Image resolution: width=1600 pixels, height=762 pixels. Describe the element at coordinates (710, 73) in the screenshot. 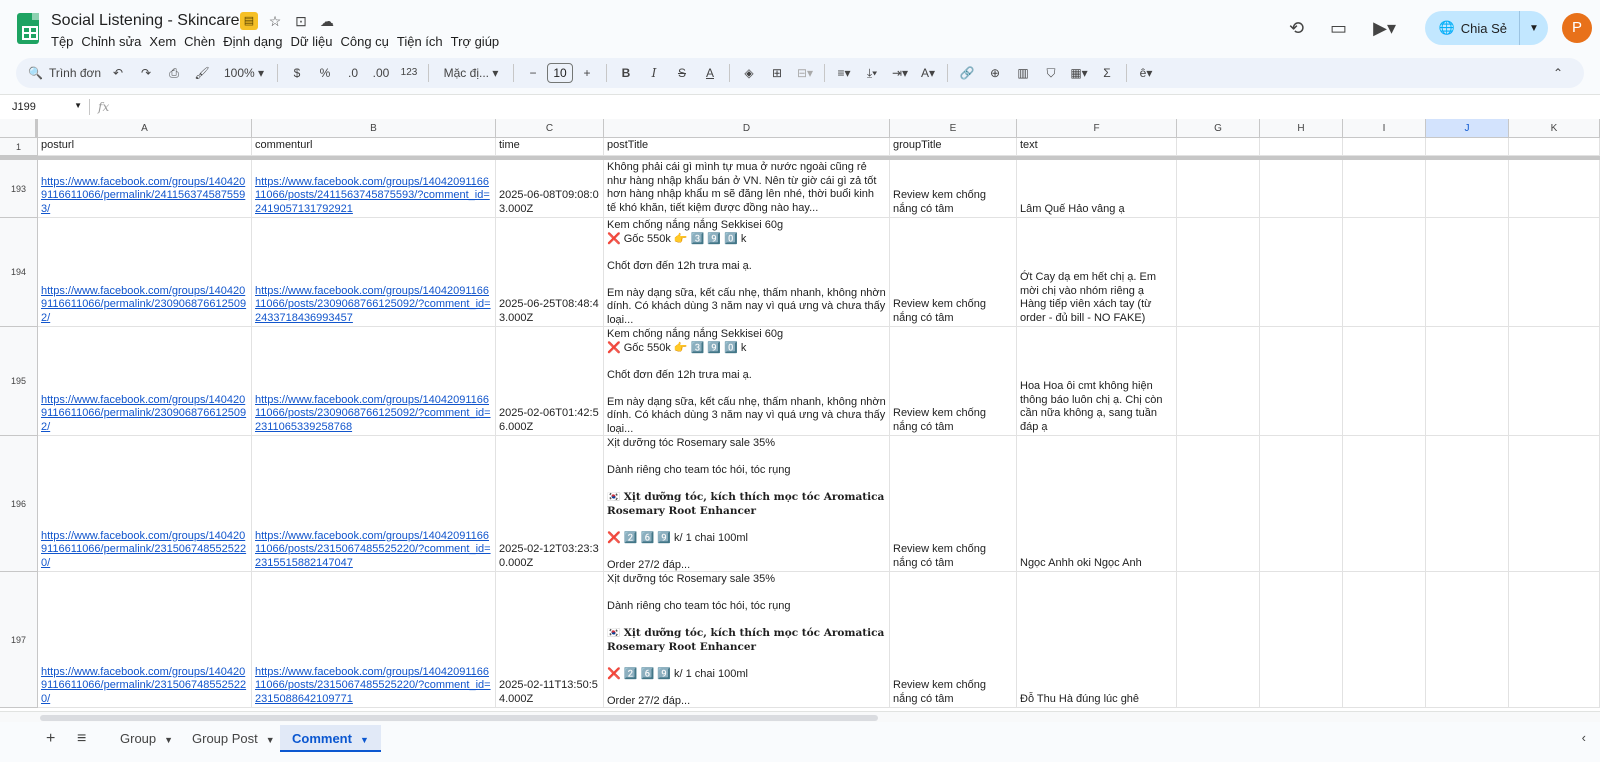

I see `text-color-icon: A` at that location.